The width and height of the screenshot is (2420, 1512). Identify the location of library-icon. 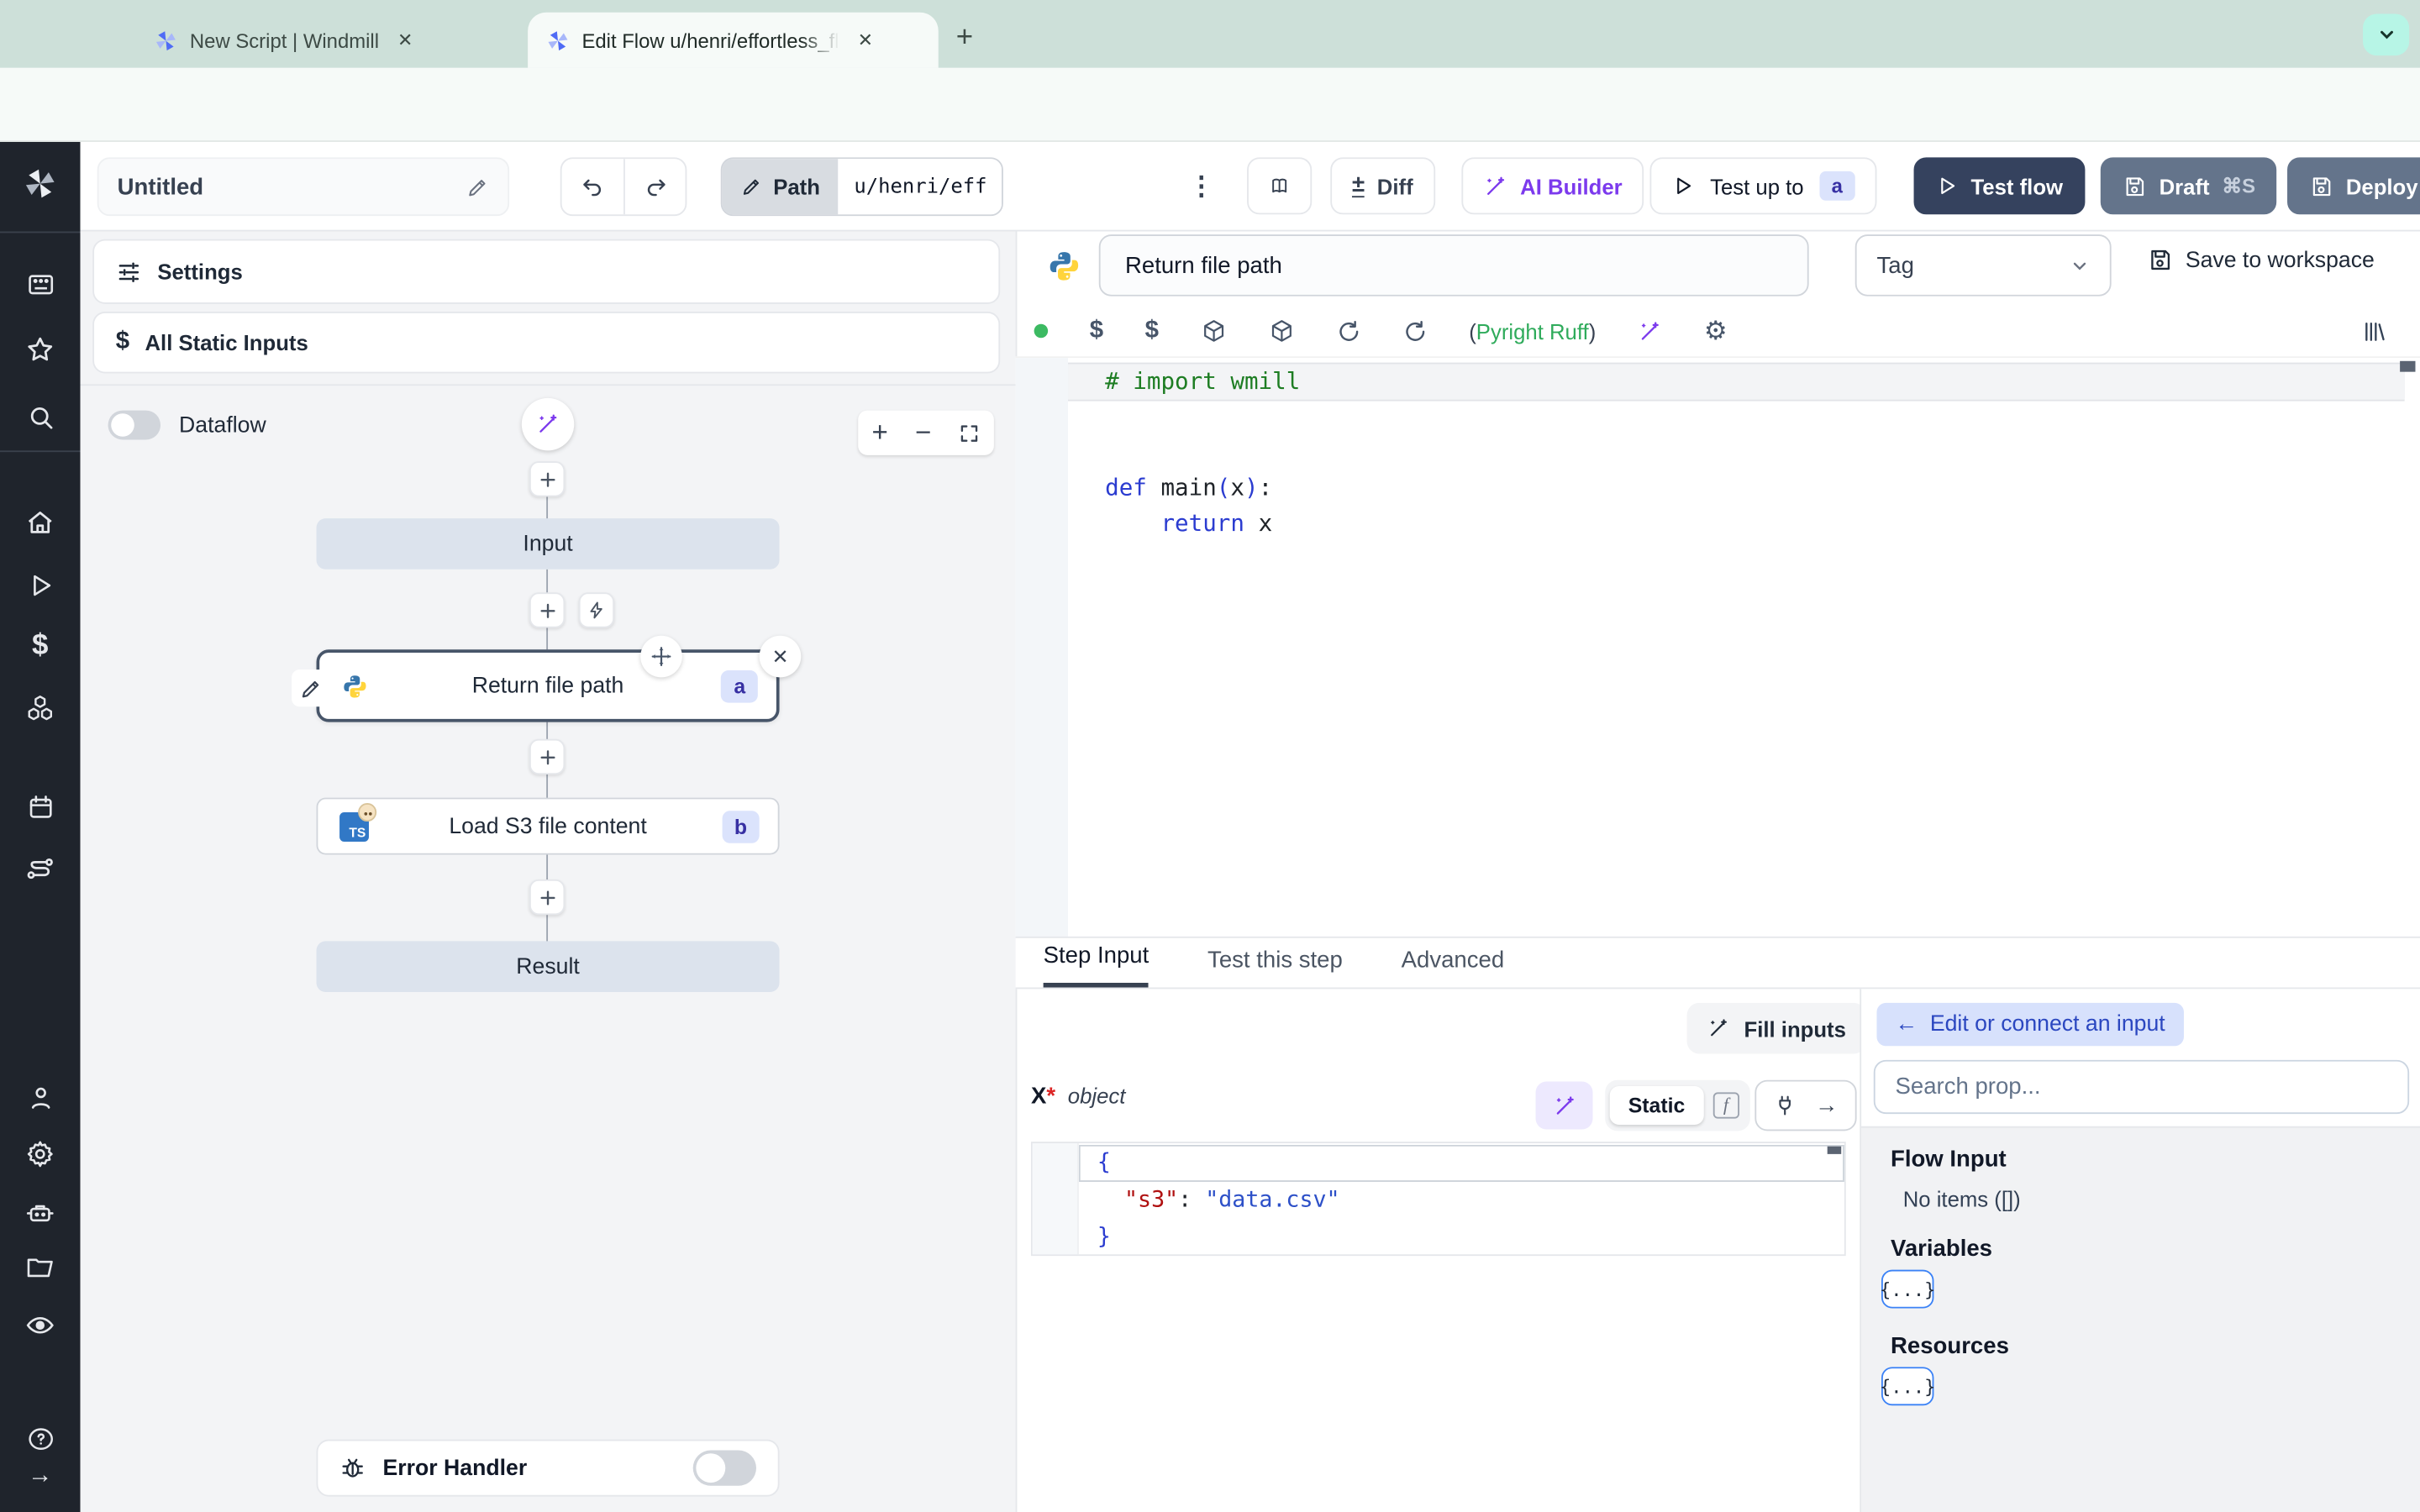
(2373, 330).